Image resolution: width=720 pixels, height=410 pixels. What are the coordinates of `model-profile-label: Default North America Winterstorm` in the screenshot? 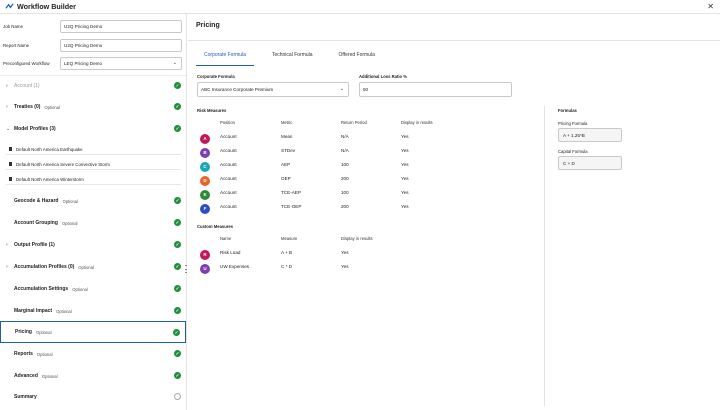 It's located at (50, 179).